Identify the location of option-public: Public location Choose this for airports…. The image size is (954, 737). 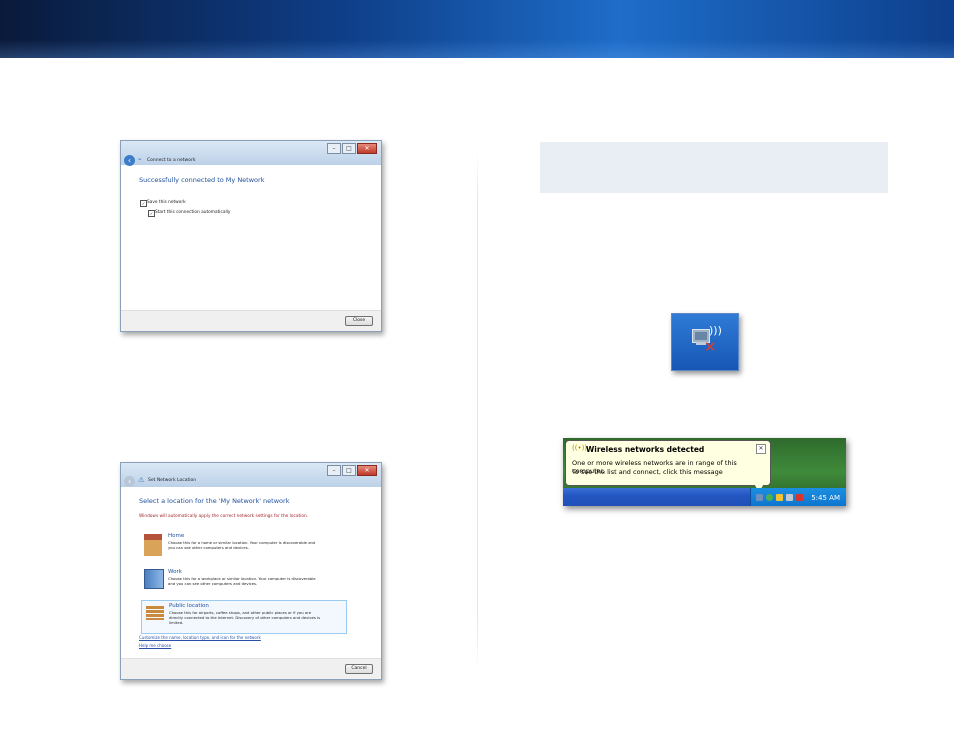
(244, 617).